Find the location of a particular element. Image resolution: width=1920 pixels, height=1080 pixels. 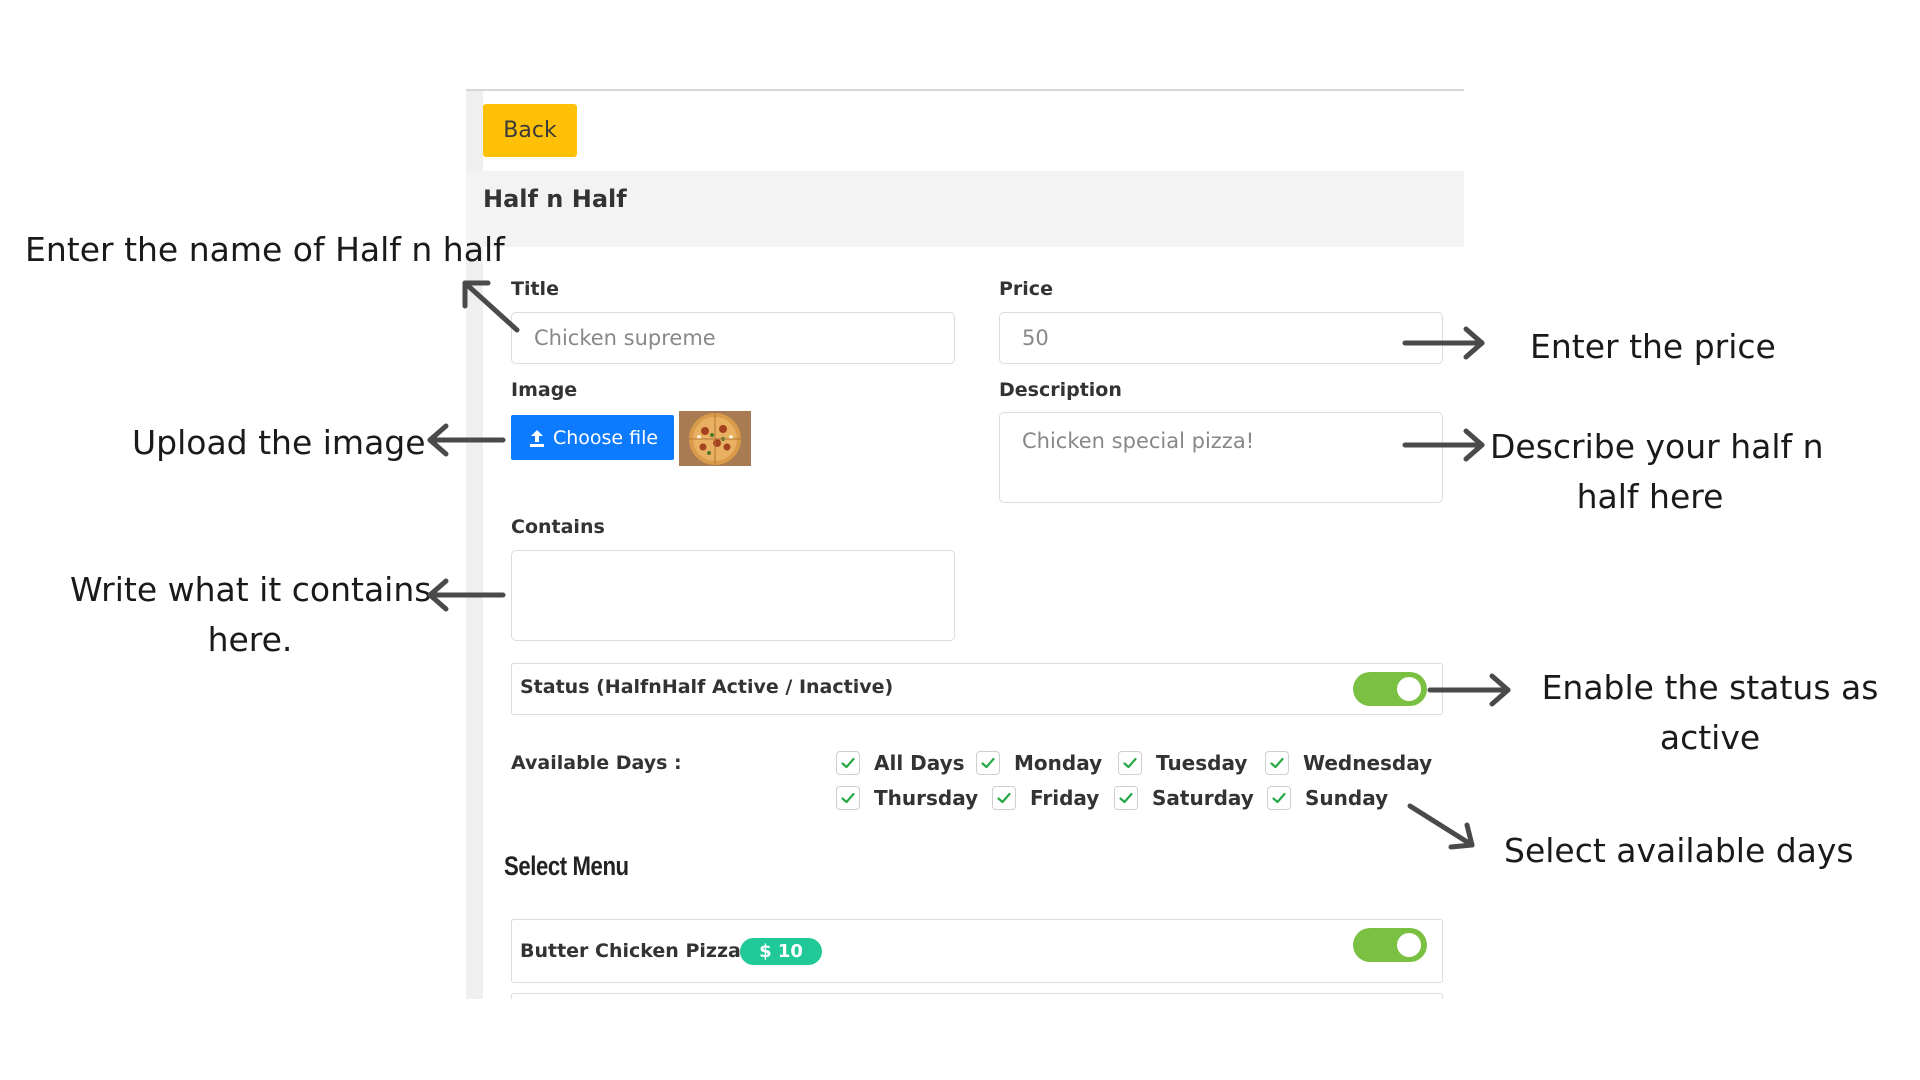

annotation-contains: Write what it contains here. is located at coordinates (251, 615).